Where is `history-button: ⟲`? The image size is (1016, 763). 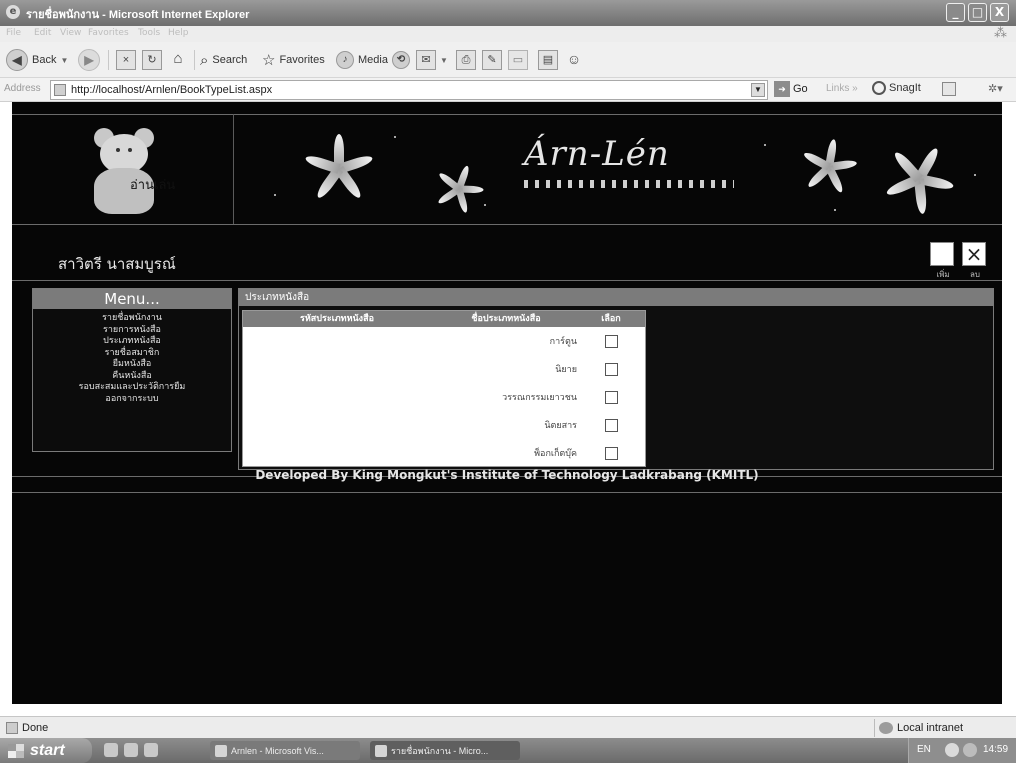
history-button: ⟲ is located at coordinates (401, 60).